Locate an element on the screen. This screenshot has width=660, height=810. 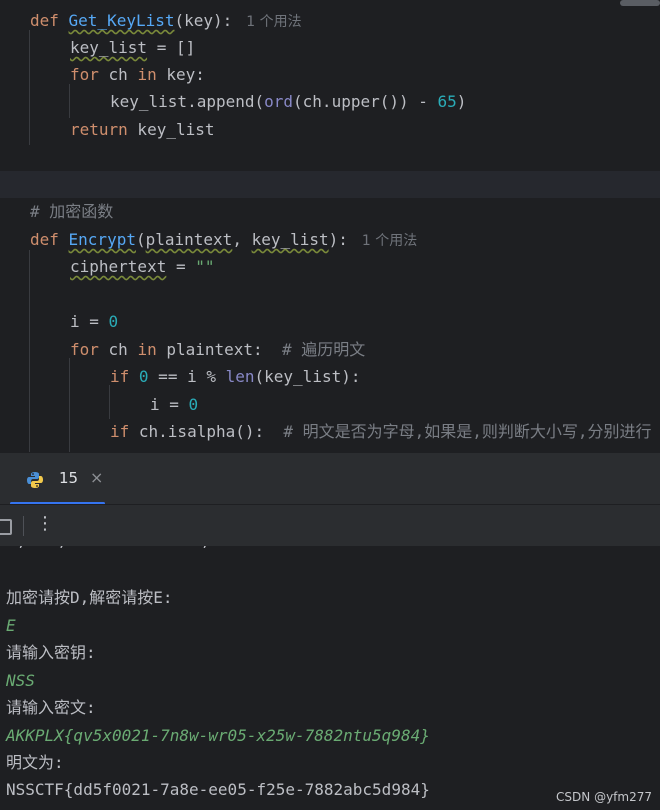
code-line: def Encrypt(plaintext, key_list): 1 个用法 is located at coordinates (223, 239).